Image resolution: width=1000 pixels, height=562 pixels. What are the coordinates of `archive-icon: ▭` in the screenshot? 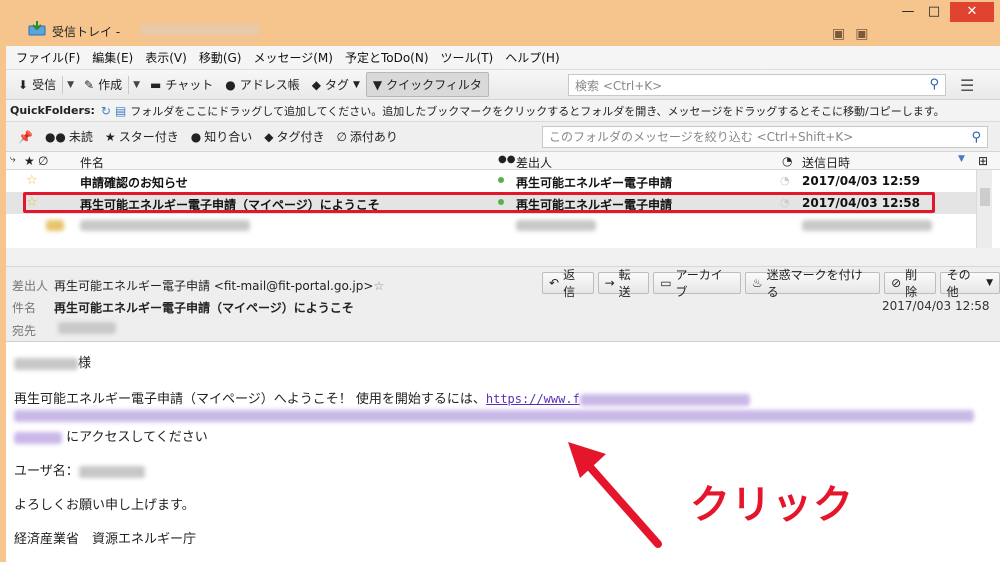 It's located at (666, 283).